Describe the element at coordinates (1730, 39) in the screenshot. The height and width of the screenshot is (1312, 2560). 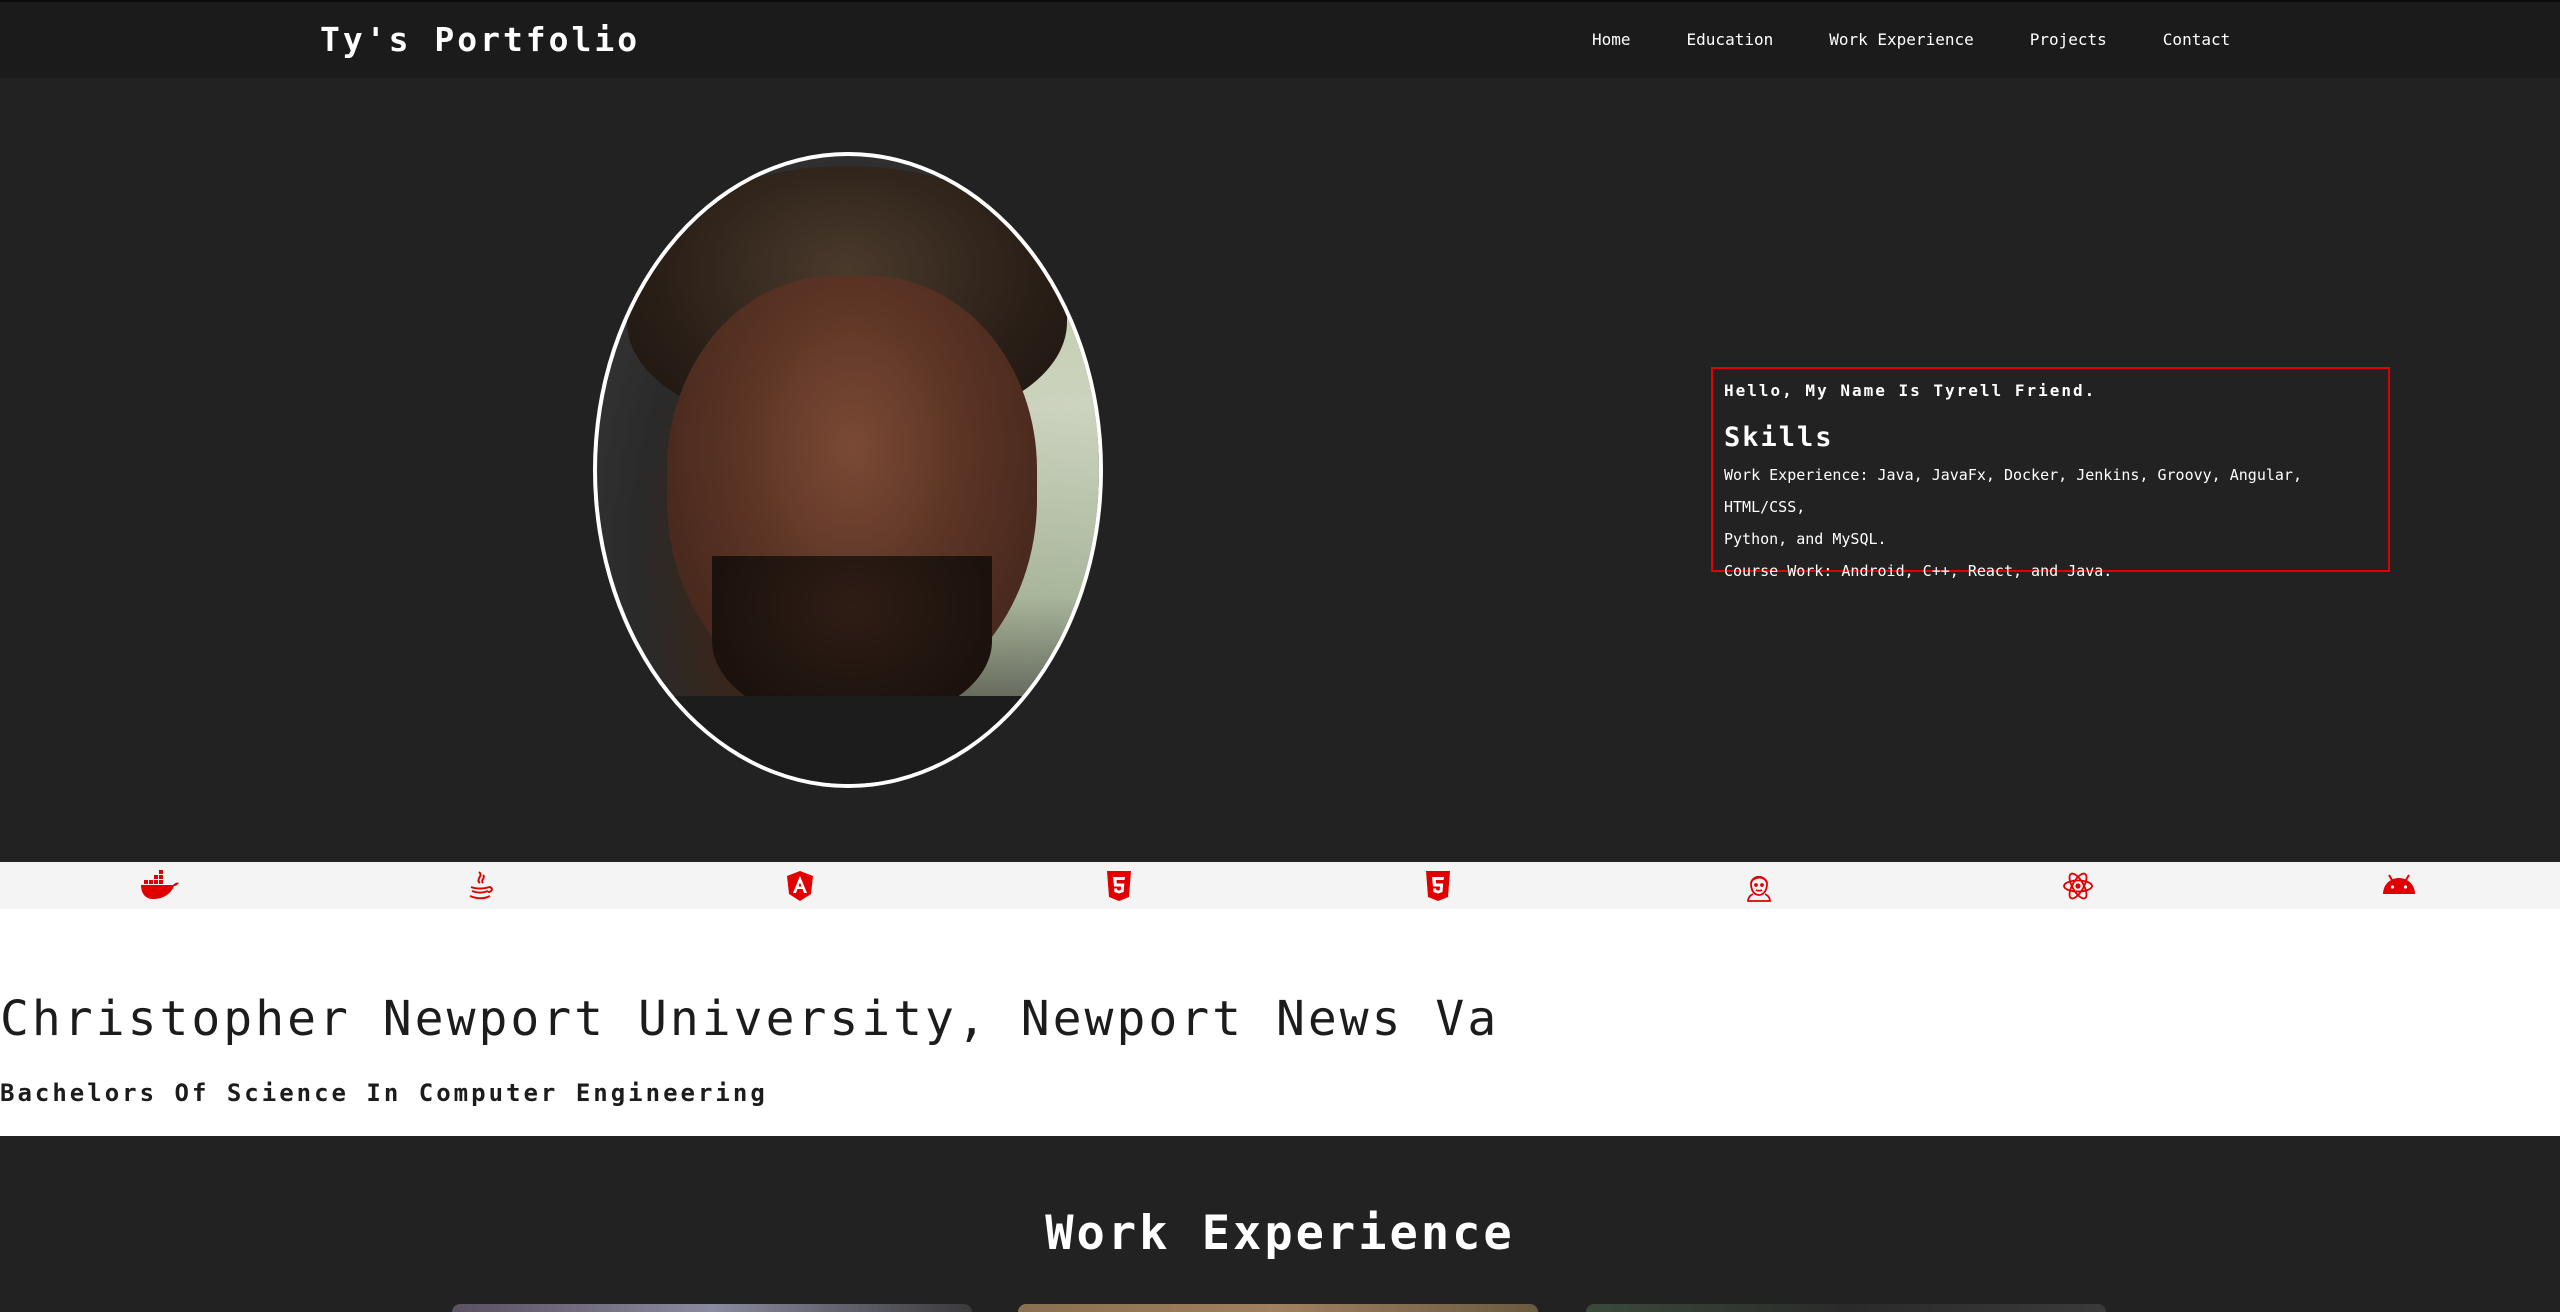
I see `nav-link-education: Education` at that location.